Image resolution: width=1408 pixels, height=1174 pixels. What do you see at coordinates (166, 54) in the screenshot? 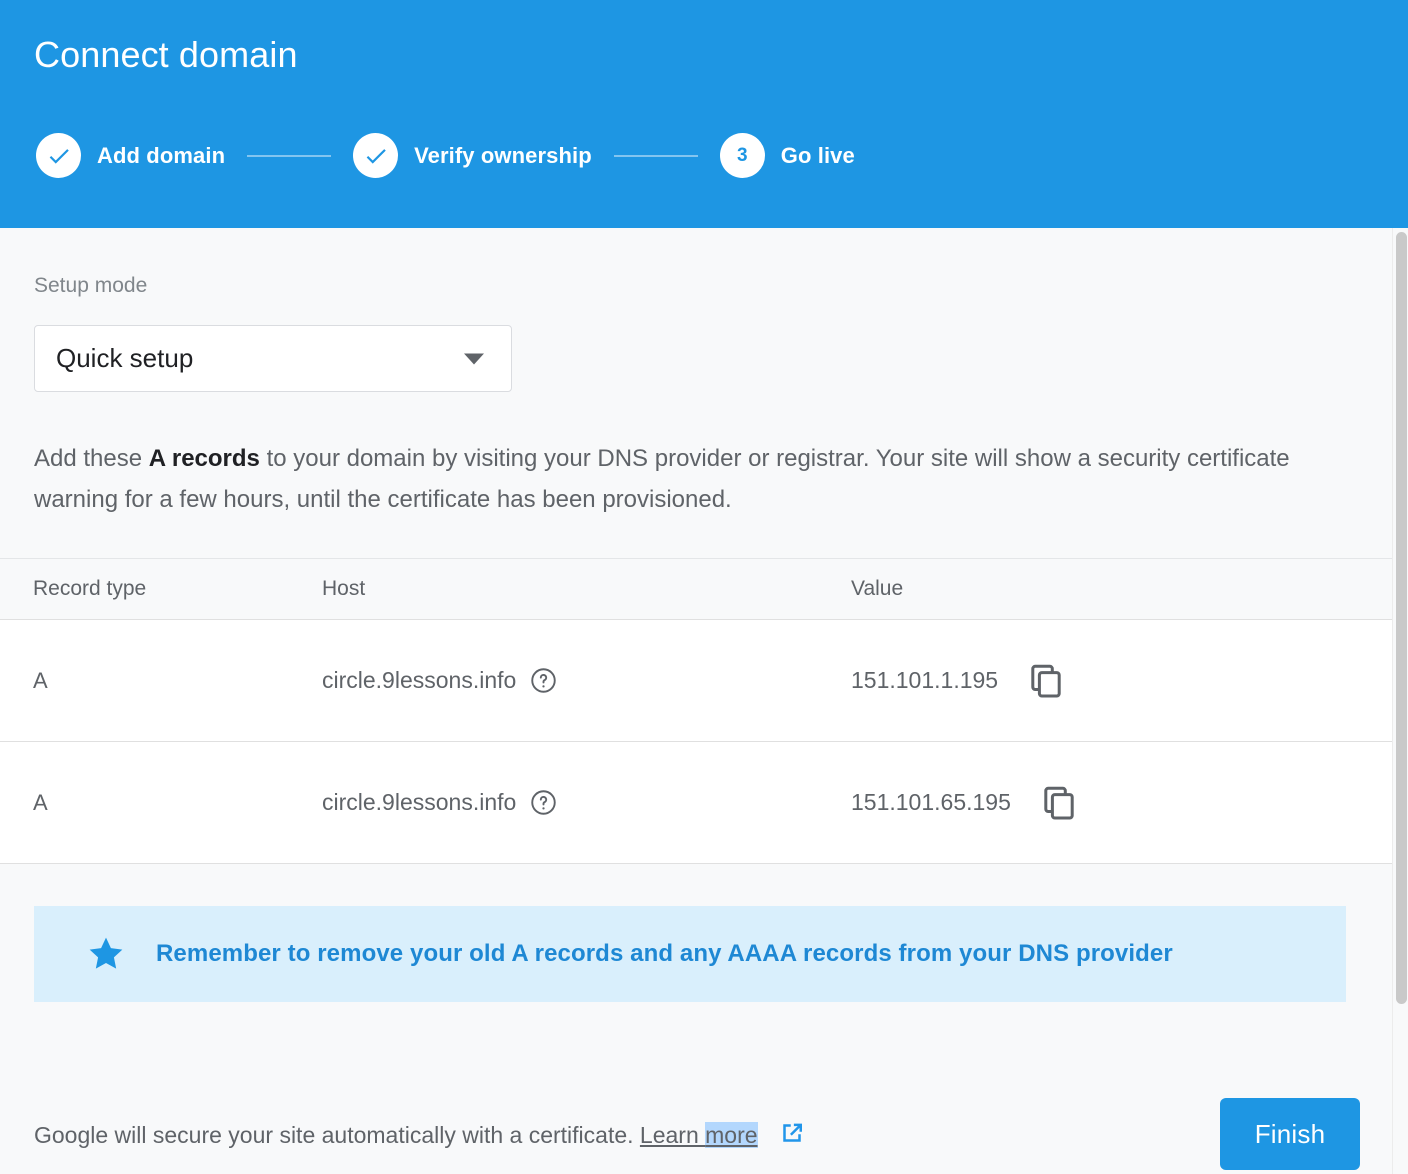
I see `page-title: Connect domain` at bounding box center [166, 54].